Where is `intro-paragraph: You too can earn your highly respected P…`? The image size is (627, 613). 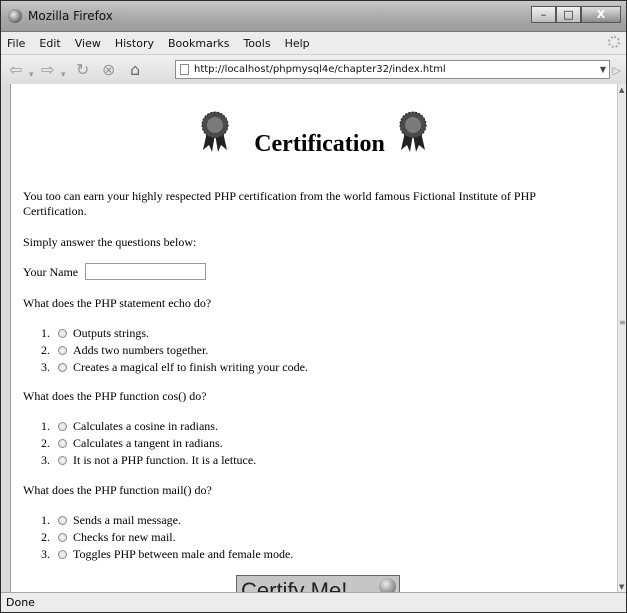 intro-paragraph: You too can earn your highly respected P… is located at coordinates (279, 203).